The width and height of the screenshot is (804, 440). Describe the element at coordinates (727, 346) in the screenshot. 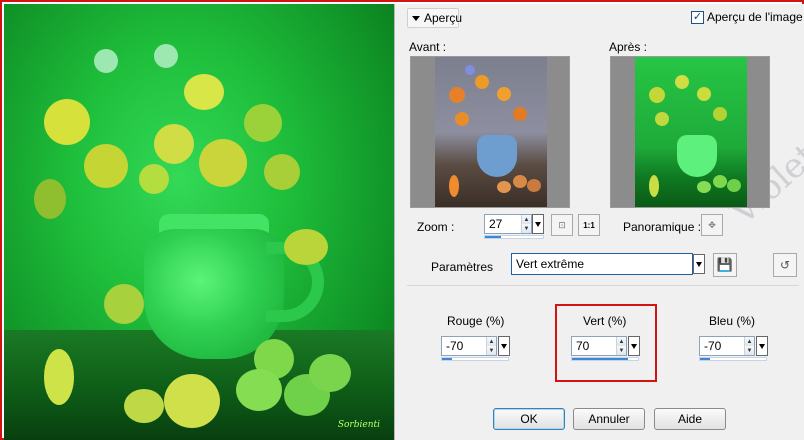

I see `blue-spinbox: -70 ▲ ▼` at that location.